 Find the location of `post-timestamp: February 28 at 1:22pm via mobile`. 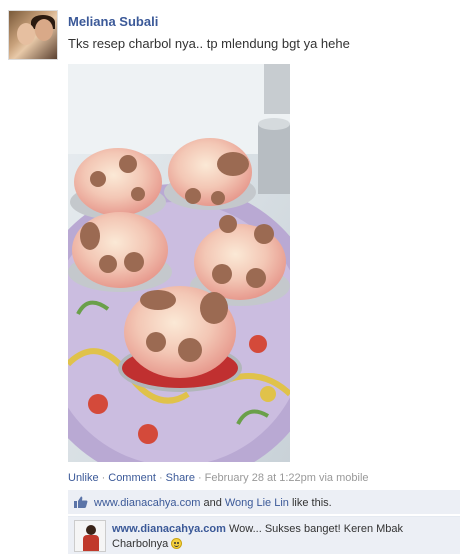

post-timestamp: February 28 at 1:22pm via mobile is located at coordinates (287, 478).